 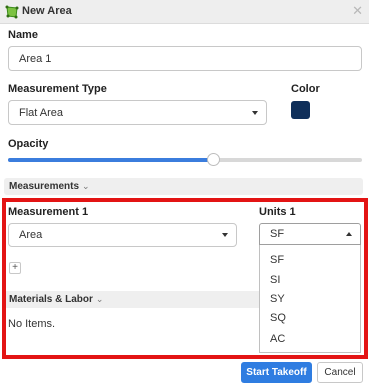 What do you see at coordinates (184, 12) in the screenshot?
I see `dialog-titlebar: New Area ✕` at bounding box center [184, 12].